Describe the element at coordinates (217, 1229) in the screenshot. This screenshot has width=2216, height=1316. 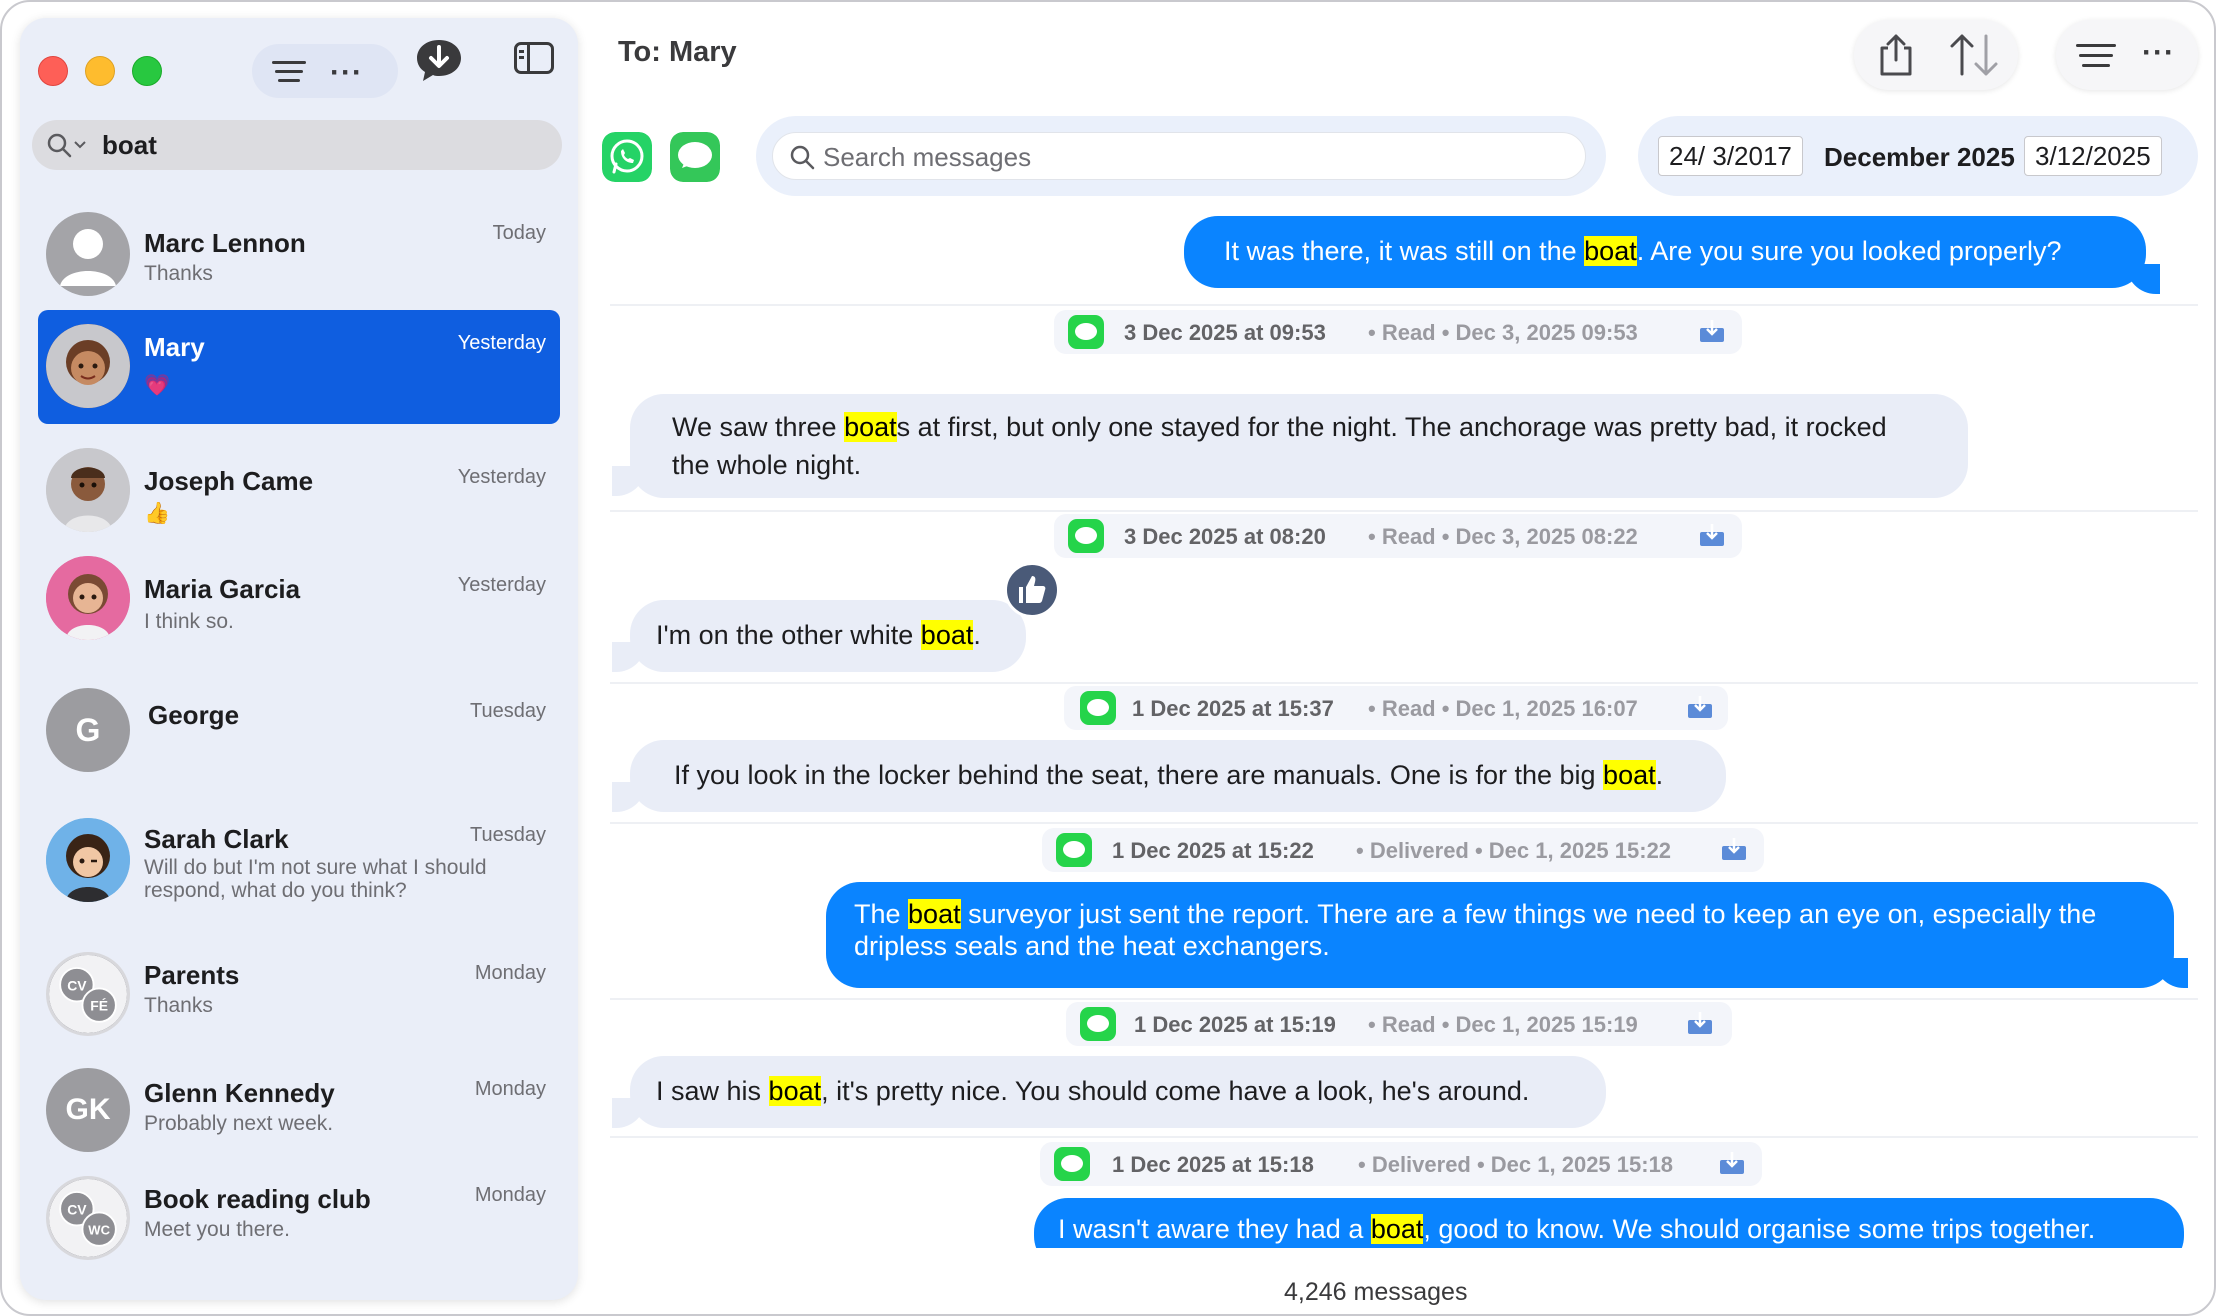
I see `conversation-snippet: Meet you there.` at that location.